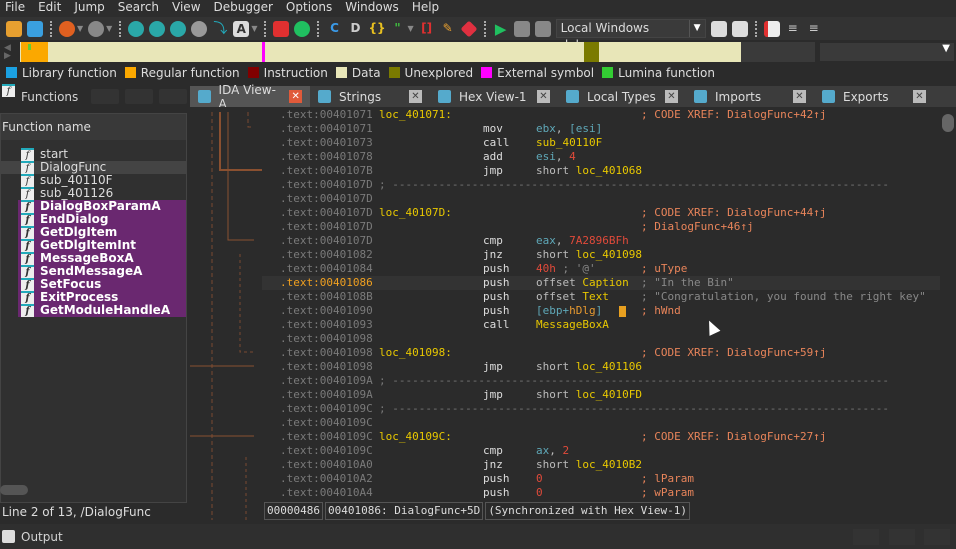  What do you see at coordinates (448, 29) in the screenshot?
I see `edit-icon: ✎` at bounding box center [448, 29].